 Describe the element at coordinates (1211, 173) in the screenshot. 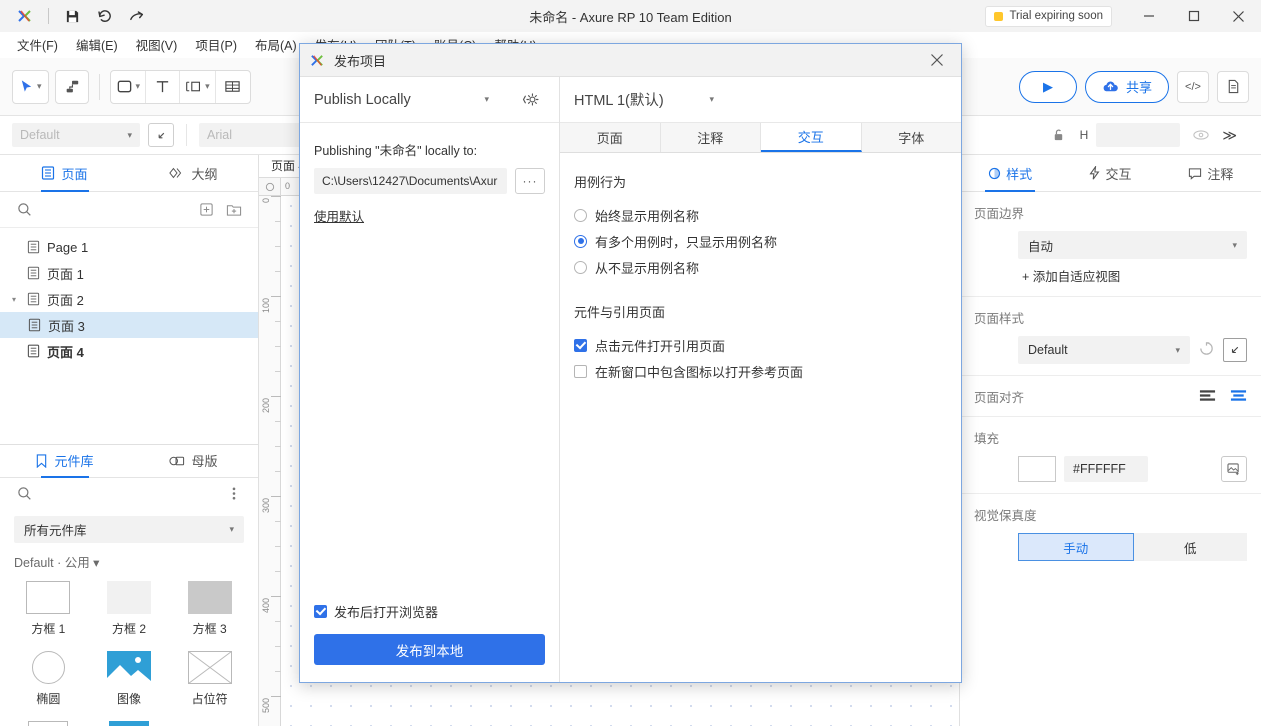

I see `tab-notes: 注释` at that location.